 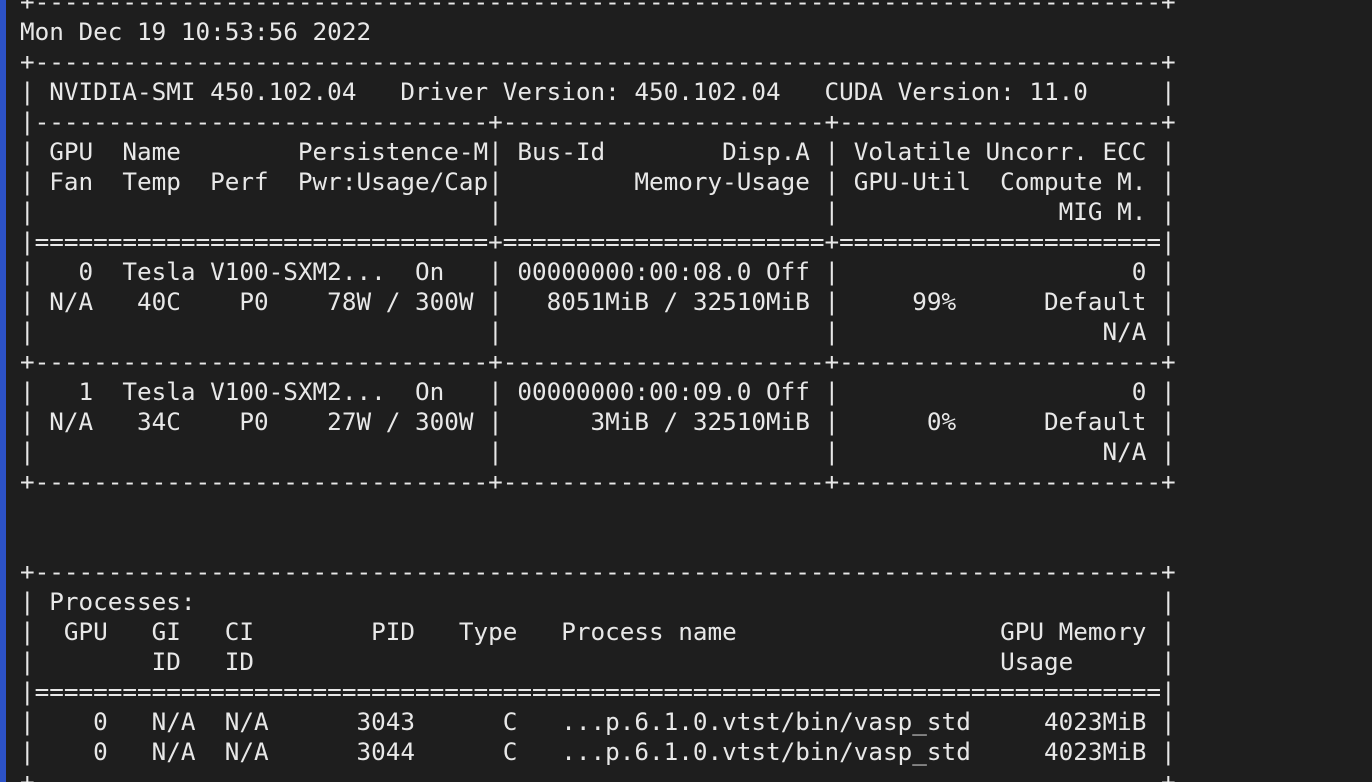 What do you see at coordinates (598, 331) in the screenshot?
I see `gpu-row-0: | | | N/A |` at bounding box center [598, 331].